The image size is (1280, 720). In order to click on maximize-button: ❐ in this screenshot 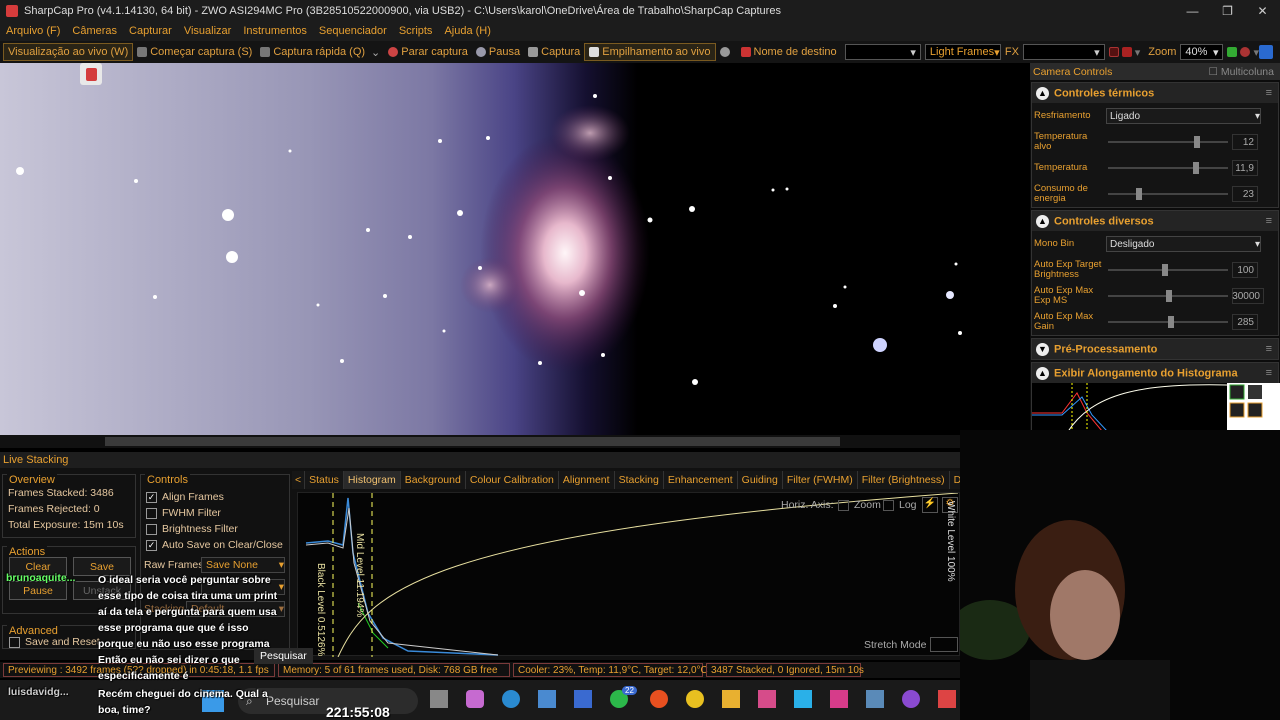, I will do `click(1227, 10)`.